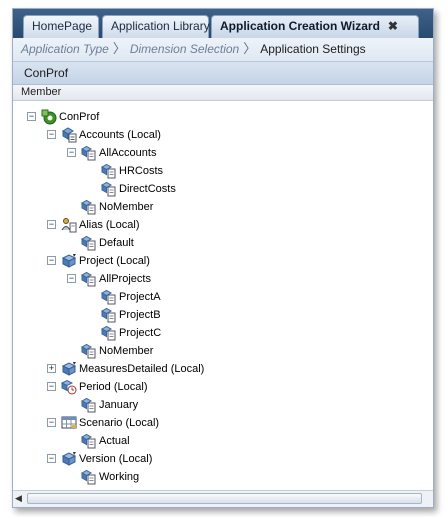 This screenshot has width=447, height=517. Describe the element at coordinates (141, 171) in the screenshot. I see `tree-node-label: HRCosts` at that location.